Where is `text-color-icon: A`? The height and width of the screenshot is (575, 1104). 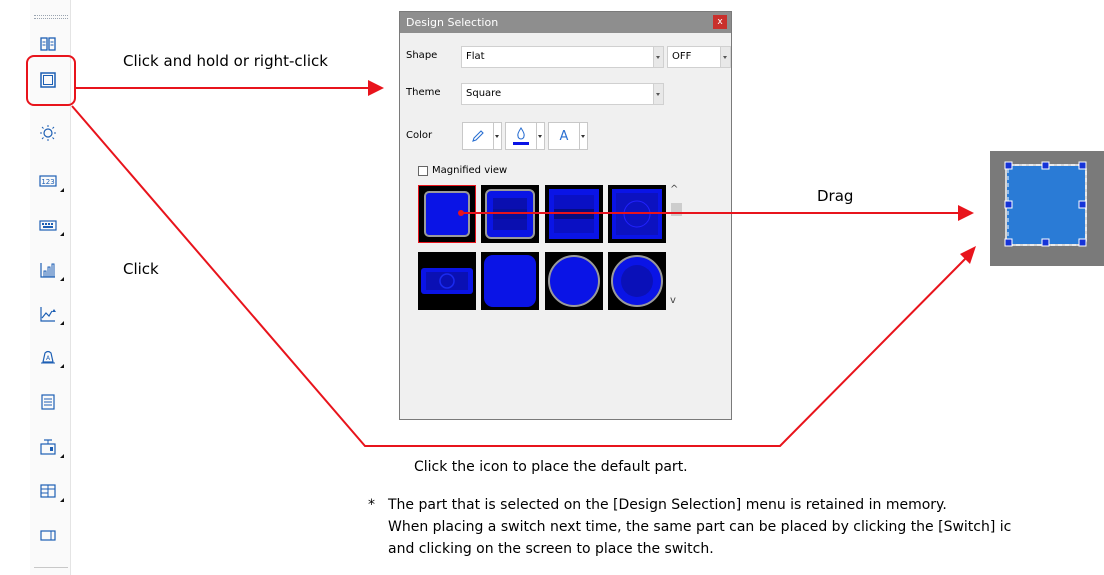 text-color-icon: A is located at coordinates (564, 136).